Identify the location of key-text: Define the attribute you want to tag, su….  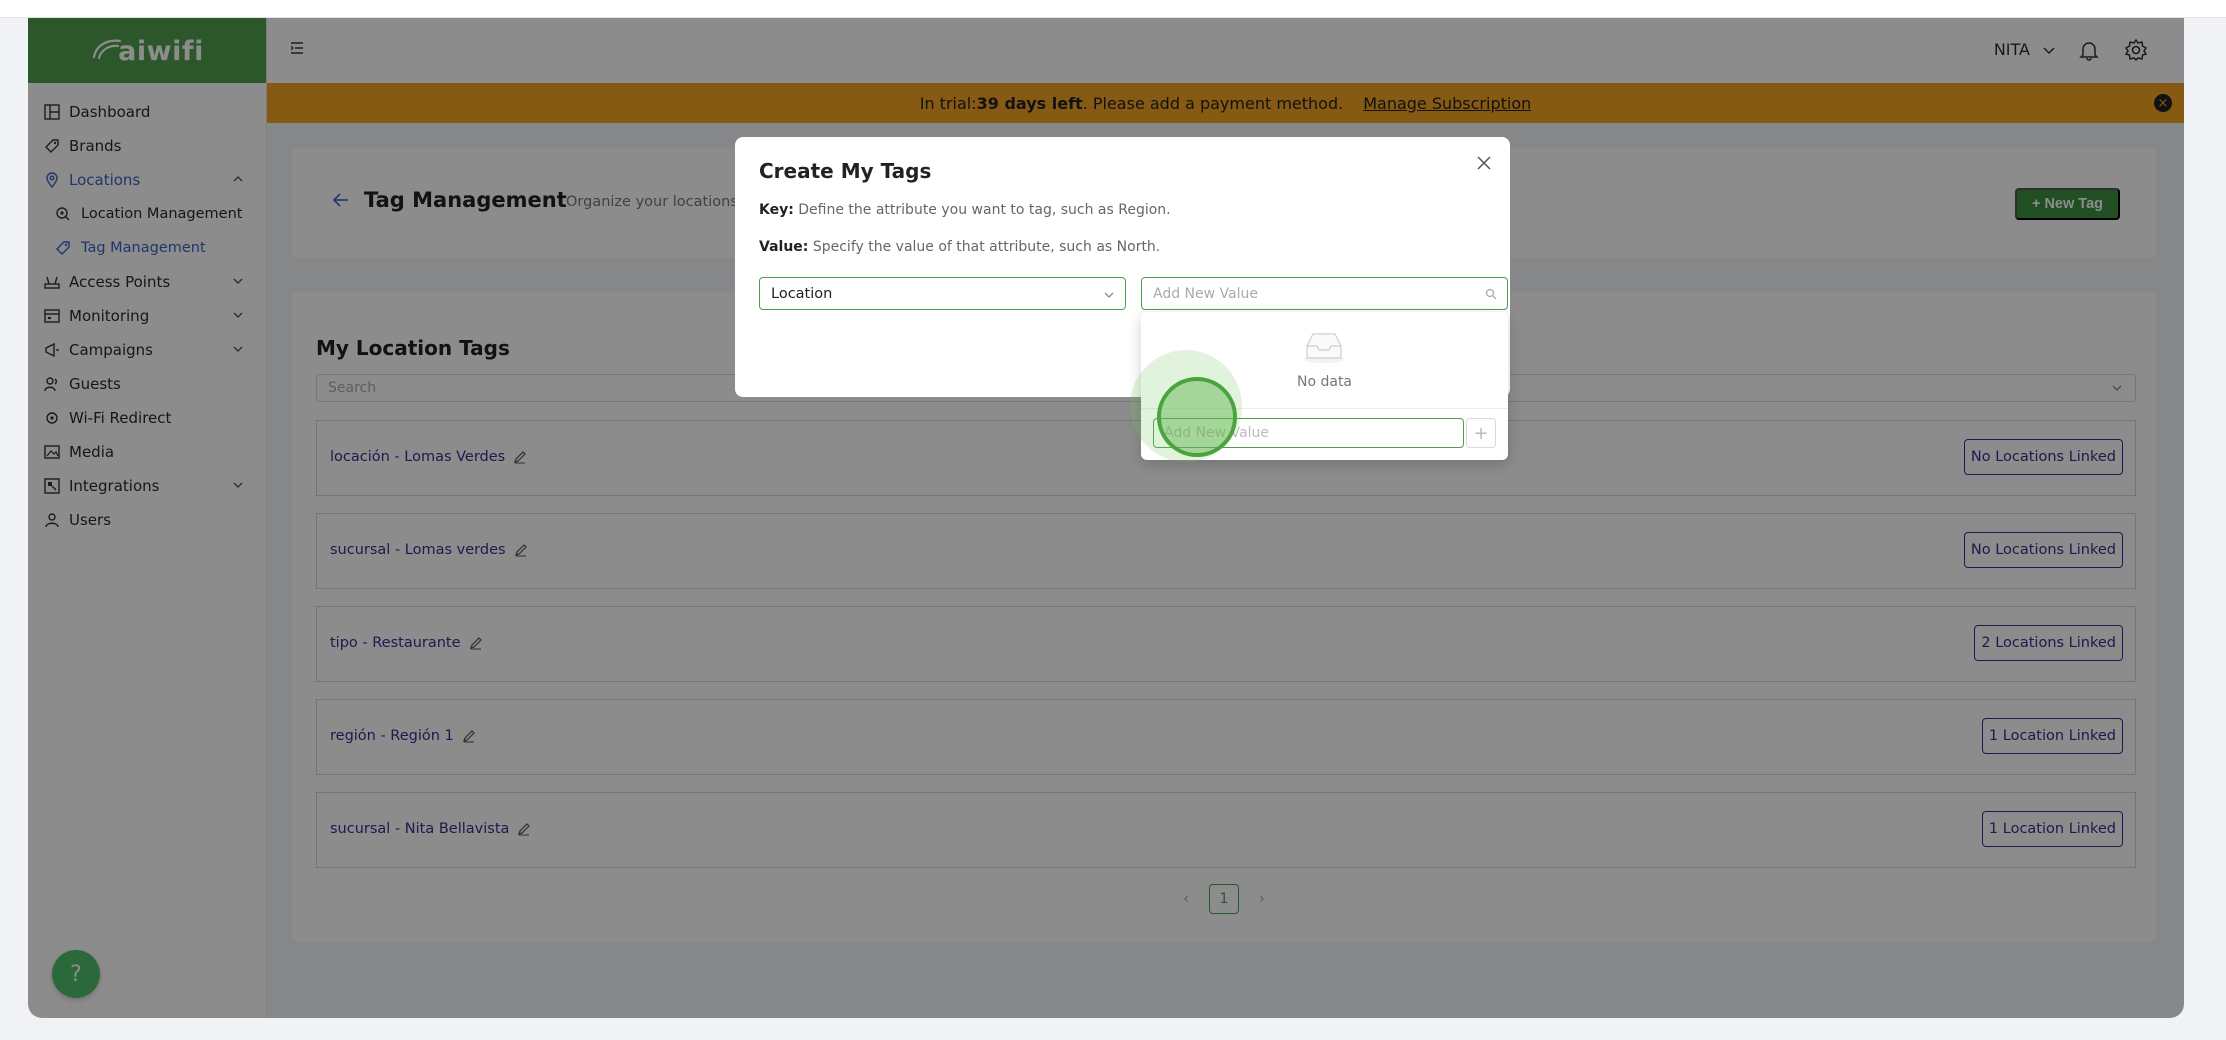
(984, 210).